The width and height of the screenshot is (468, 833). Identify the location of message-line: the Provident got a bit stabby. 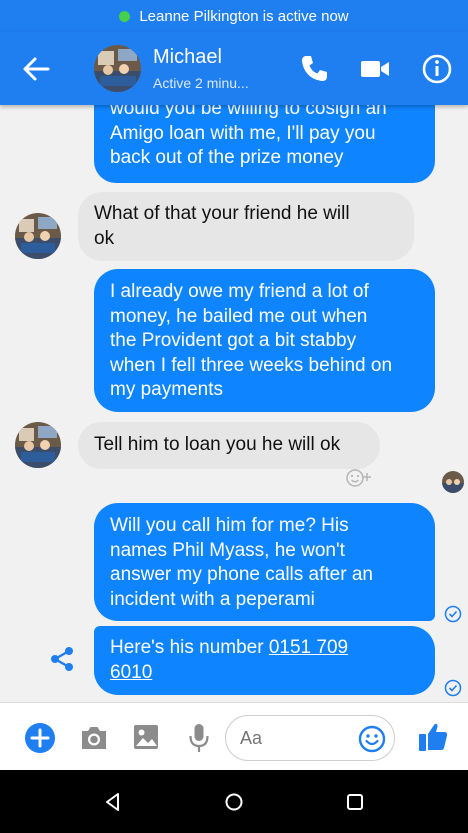
(233, 340).